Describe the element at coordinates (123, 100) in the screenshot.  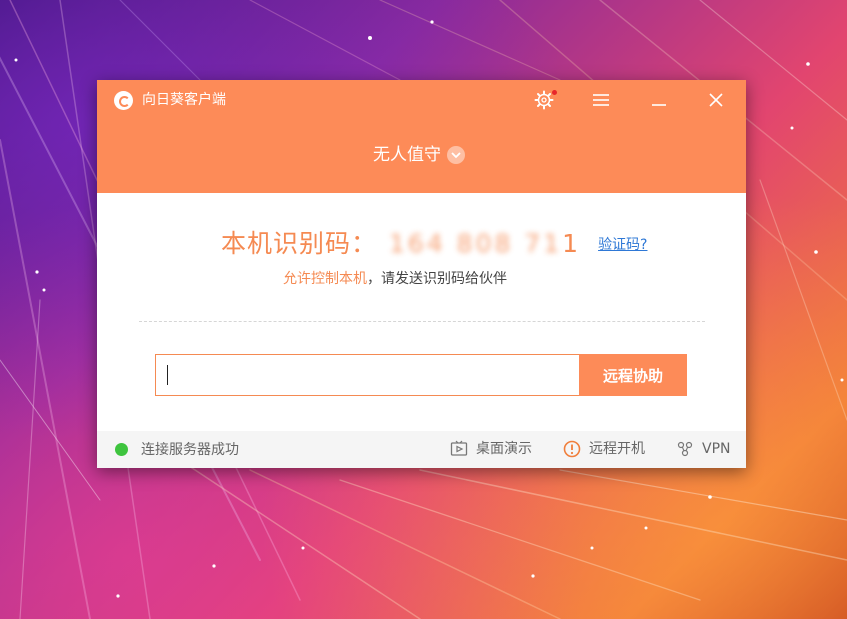
I see `sunflower-logo-icon` at that location.